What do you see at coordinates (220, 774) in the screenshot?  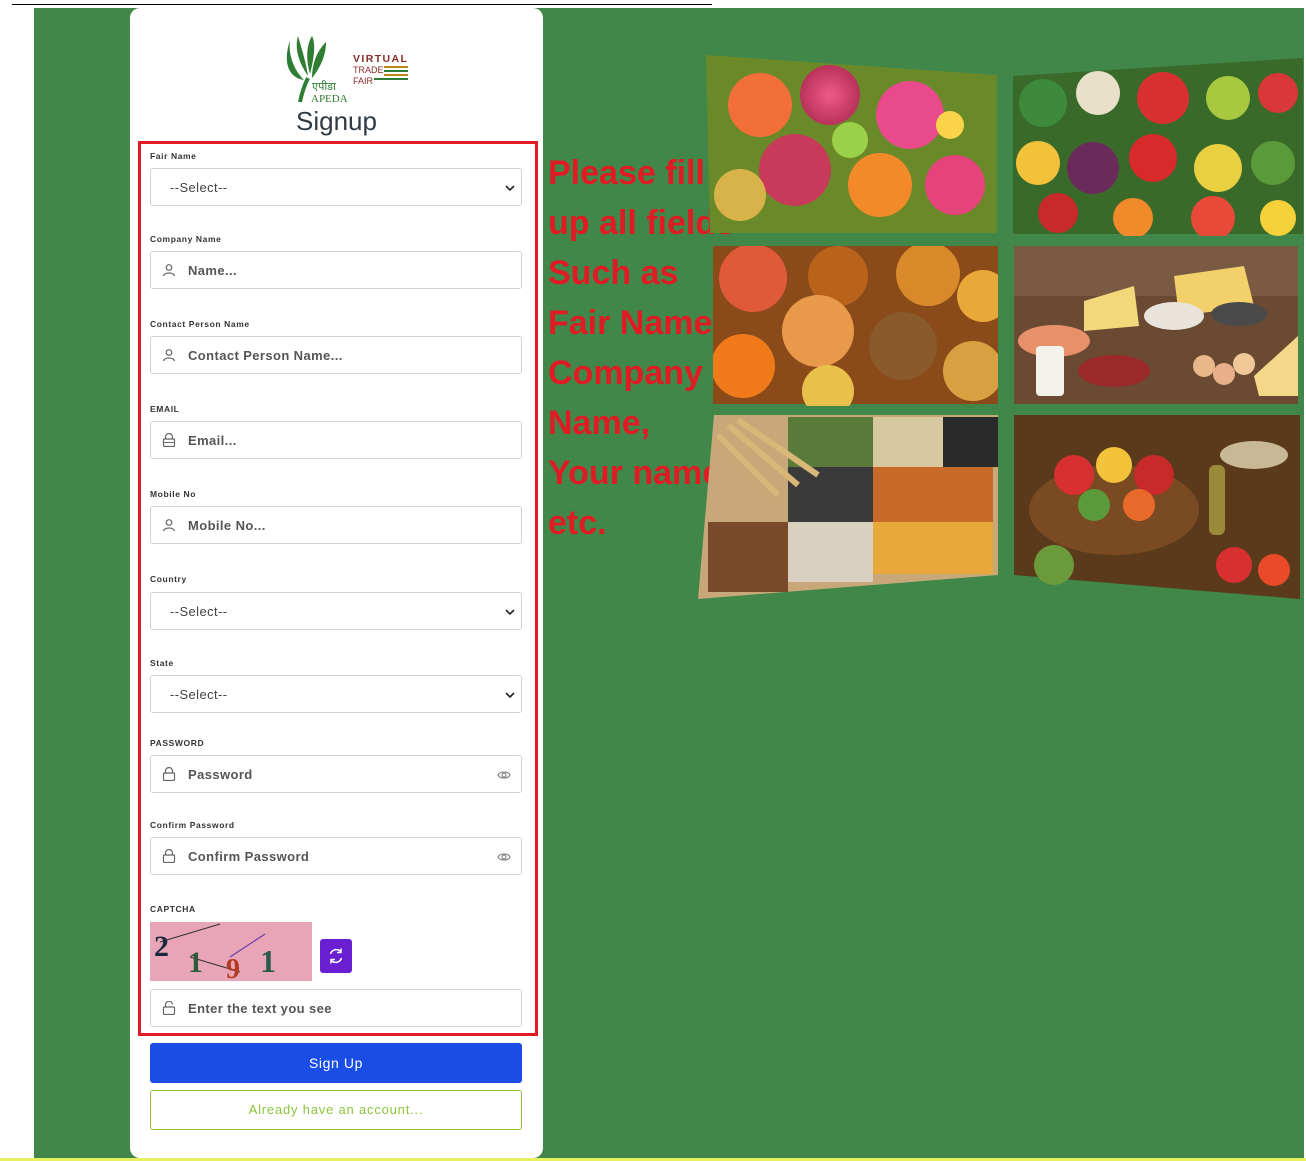 I see `password-placeholder: Password` at bounding box center [220, 774].